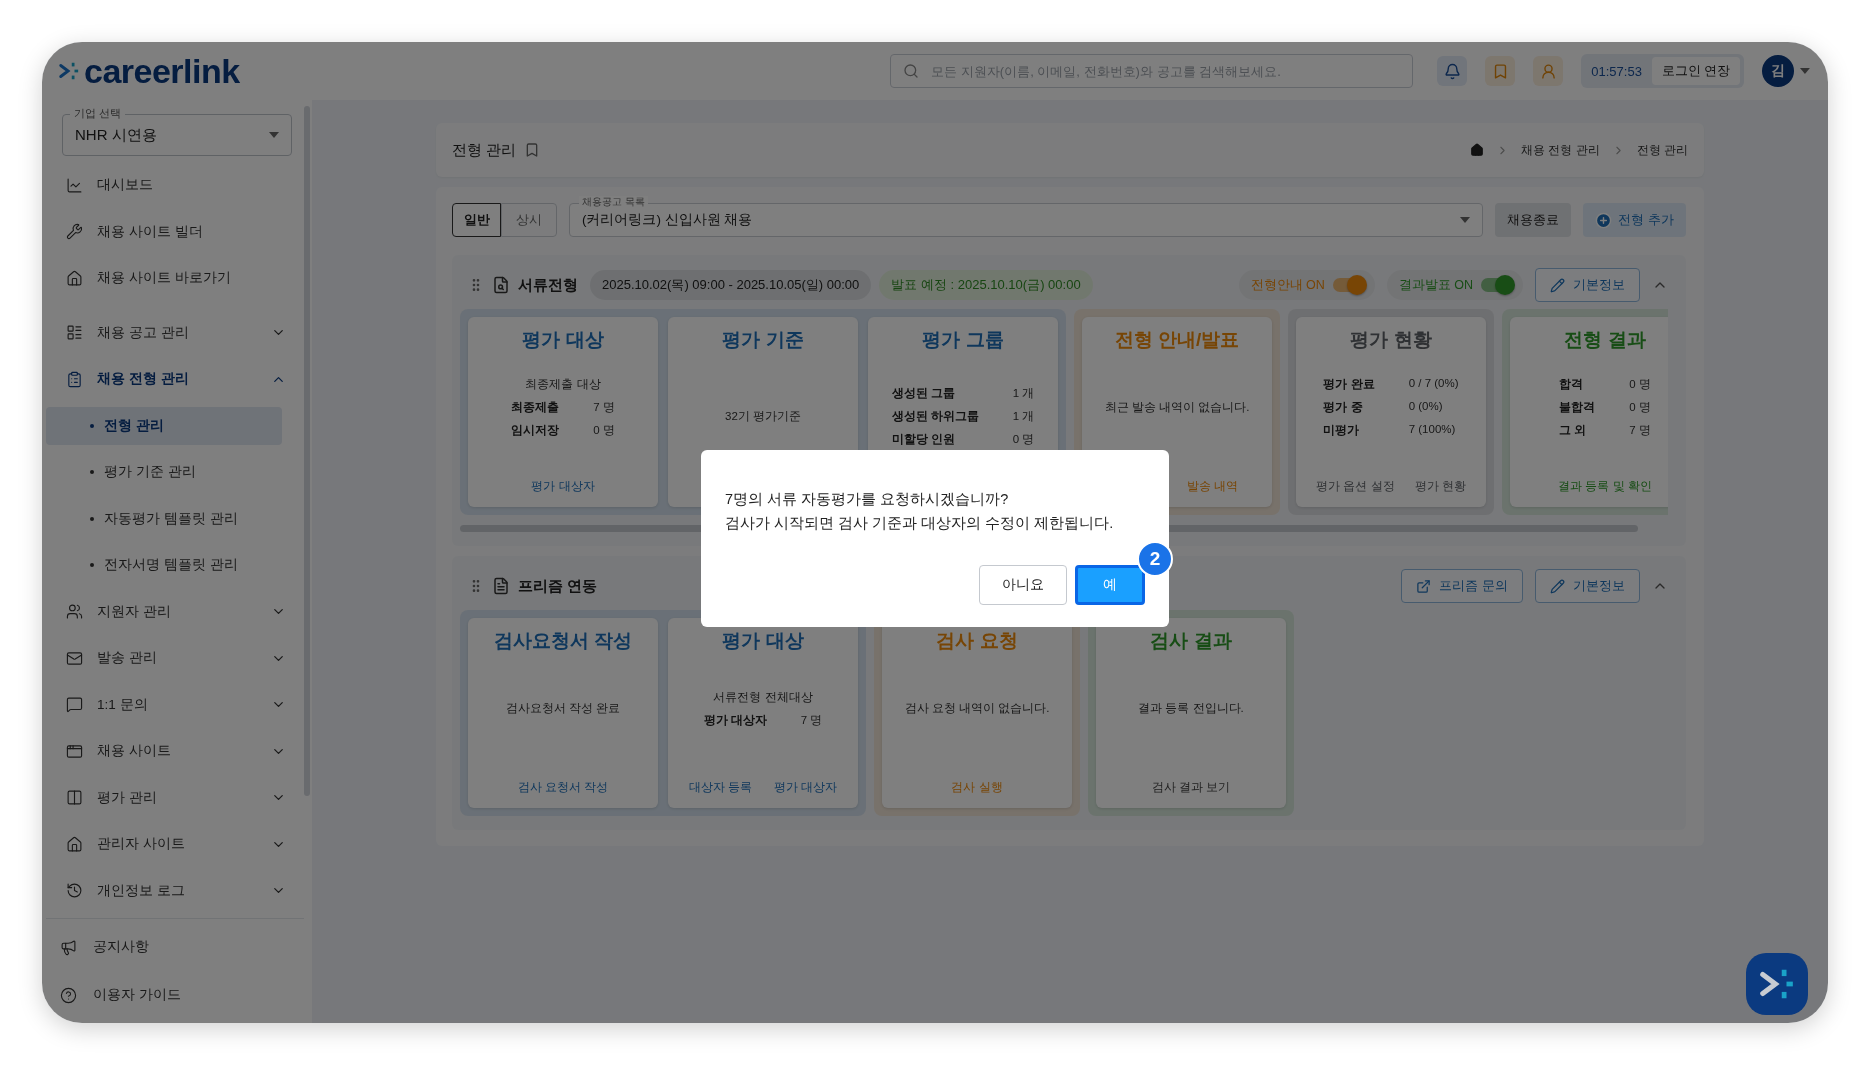  I want to click on extend-login-button: 로그인 연장, so click(1696, 71).